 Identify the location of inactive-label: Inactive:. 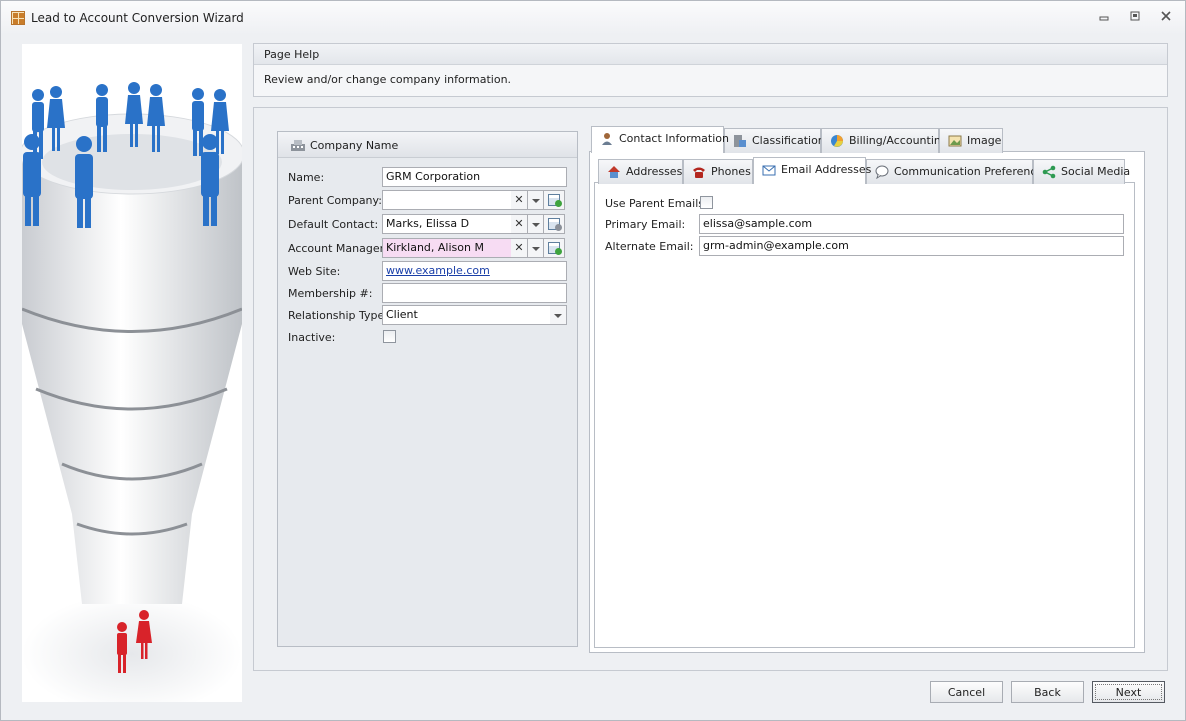
(312, 337).